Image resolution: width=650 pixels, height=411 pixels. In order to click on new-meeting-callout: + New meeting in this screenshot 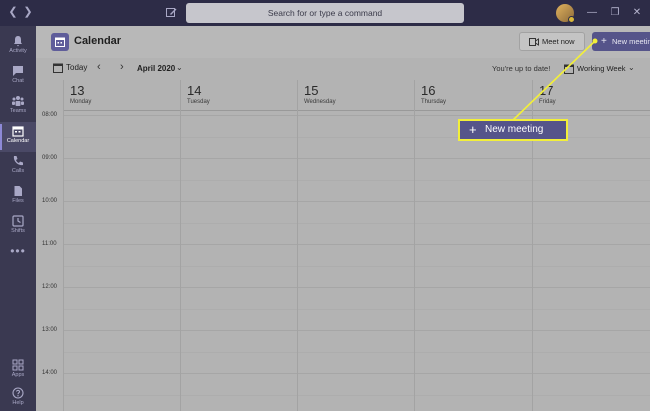, I will do `click(513, 130)`.